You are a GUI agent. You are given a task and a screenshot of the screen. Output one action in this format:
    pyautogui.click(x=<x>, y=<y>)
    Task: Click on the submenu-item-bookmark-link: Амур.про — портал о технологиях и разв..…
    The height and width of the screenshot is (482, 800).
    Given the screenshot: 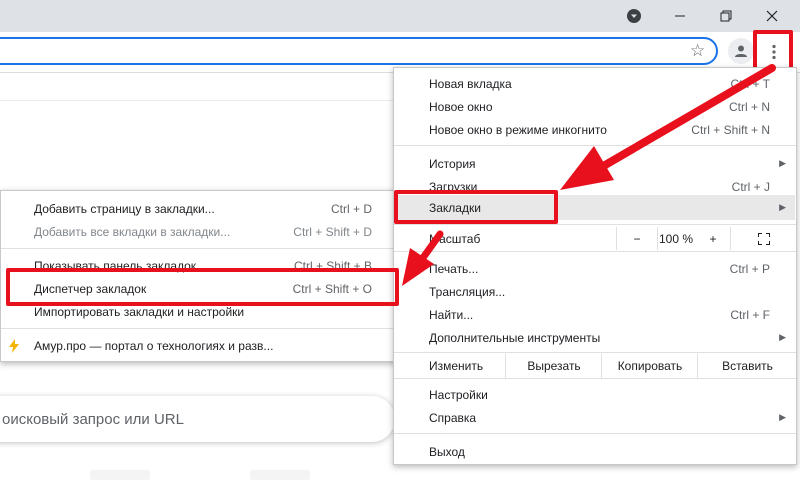 What is the action you would take?
    pyautogui.click(x=198, y=346)
    